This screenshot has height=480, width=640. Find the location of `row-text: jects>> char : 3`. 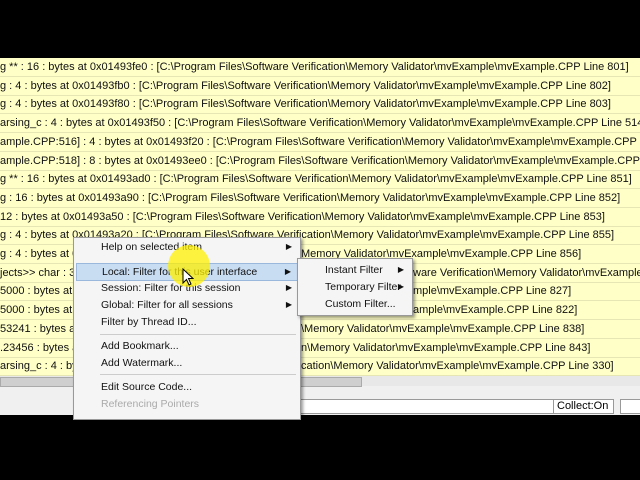

row-text: jects>> char : 3 is located at coordinates (38, 272).